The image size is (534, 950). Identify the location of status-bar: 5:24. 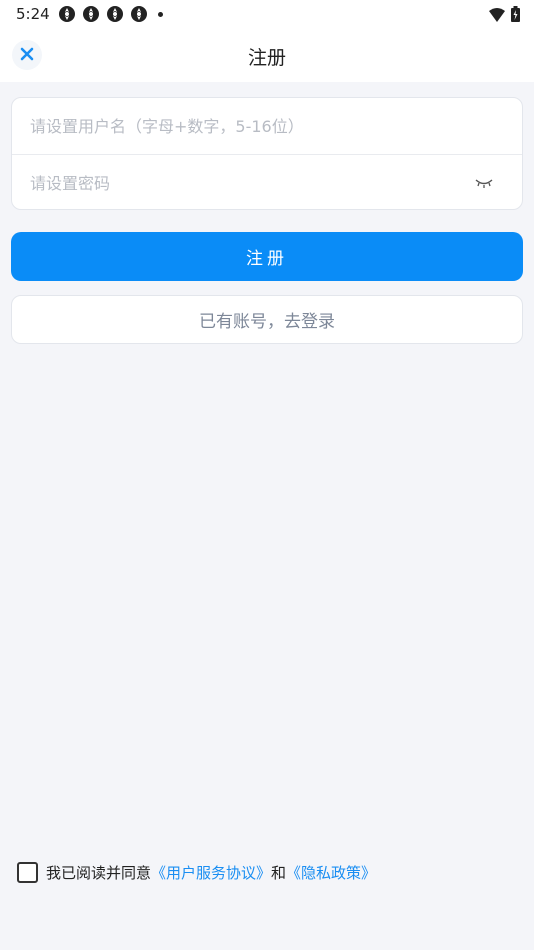
(267, 14).